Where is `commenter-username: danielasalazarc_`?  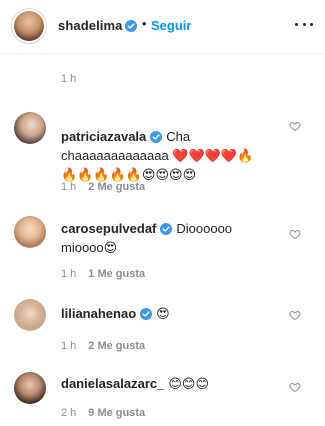
commenter-username: danielasalazarc_ is located at coordinates (112, 383).